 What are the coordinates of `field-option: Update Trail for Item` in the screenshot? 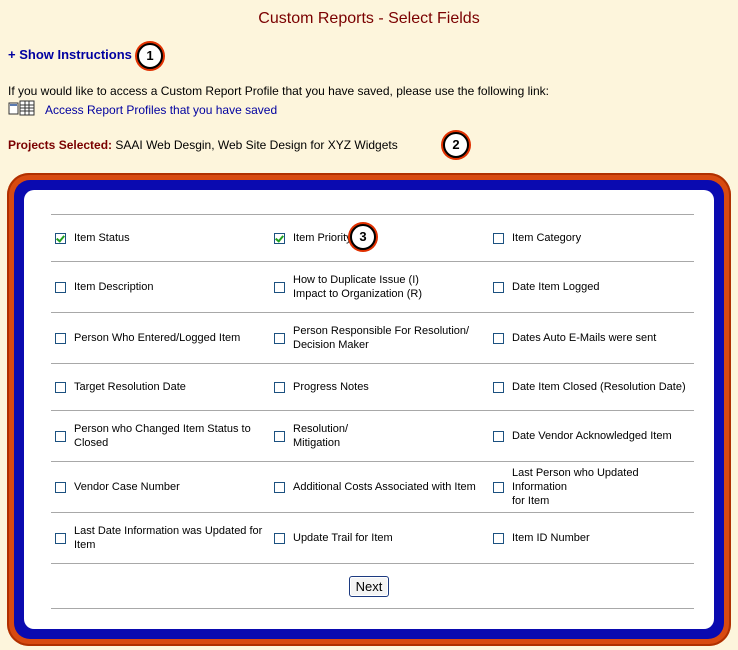 It's located at (379, 538).